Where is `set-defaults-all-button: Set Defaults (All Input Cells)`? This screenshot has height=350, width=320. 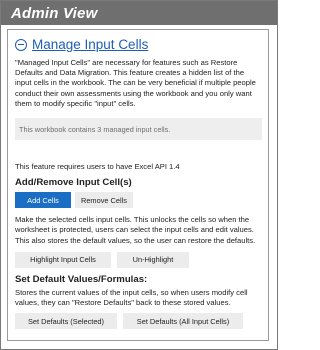
set-defaults-all-button: Set Defaults (All Input Cells) is located at coordinates (183, 321).